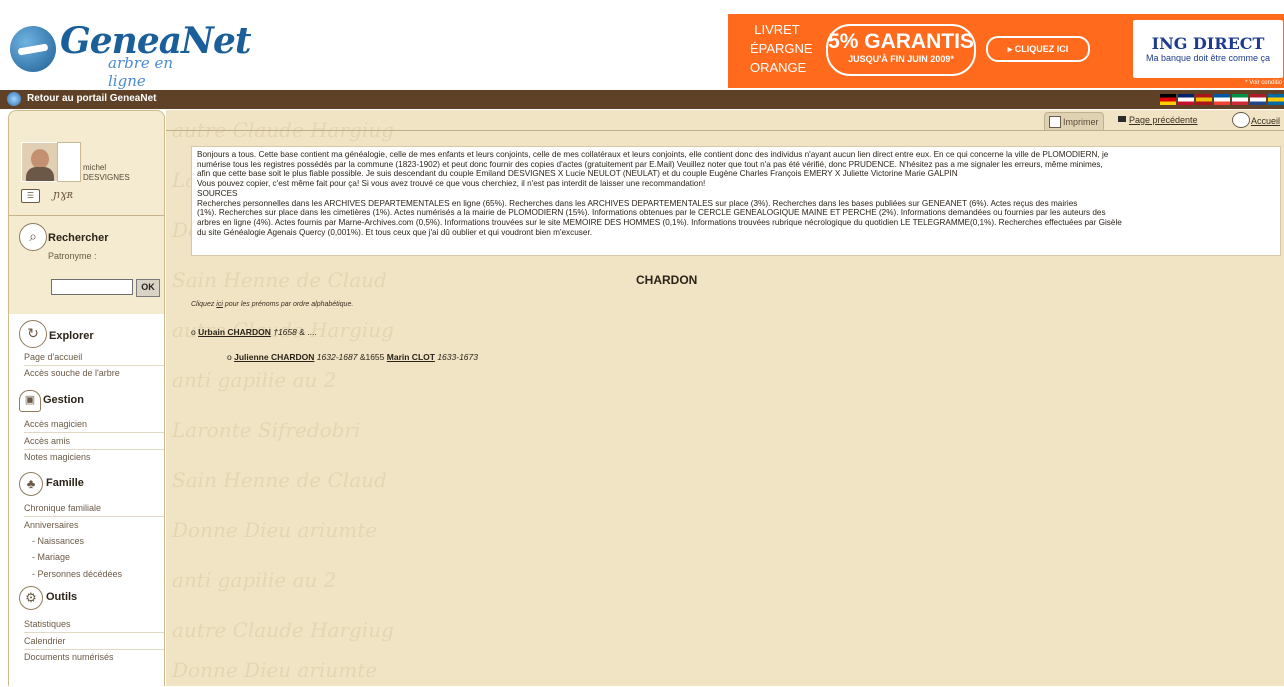 This screenshot has height=687, width=1284. Describe the element at coordinates (78, 238) in the screenshot. I see `search-title: Rechercher` at that location.